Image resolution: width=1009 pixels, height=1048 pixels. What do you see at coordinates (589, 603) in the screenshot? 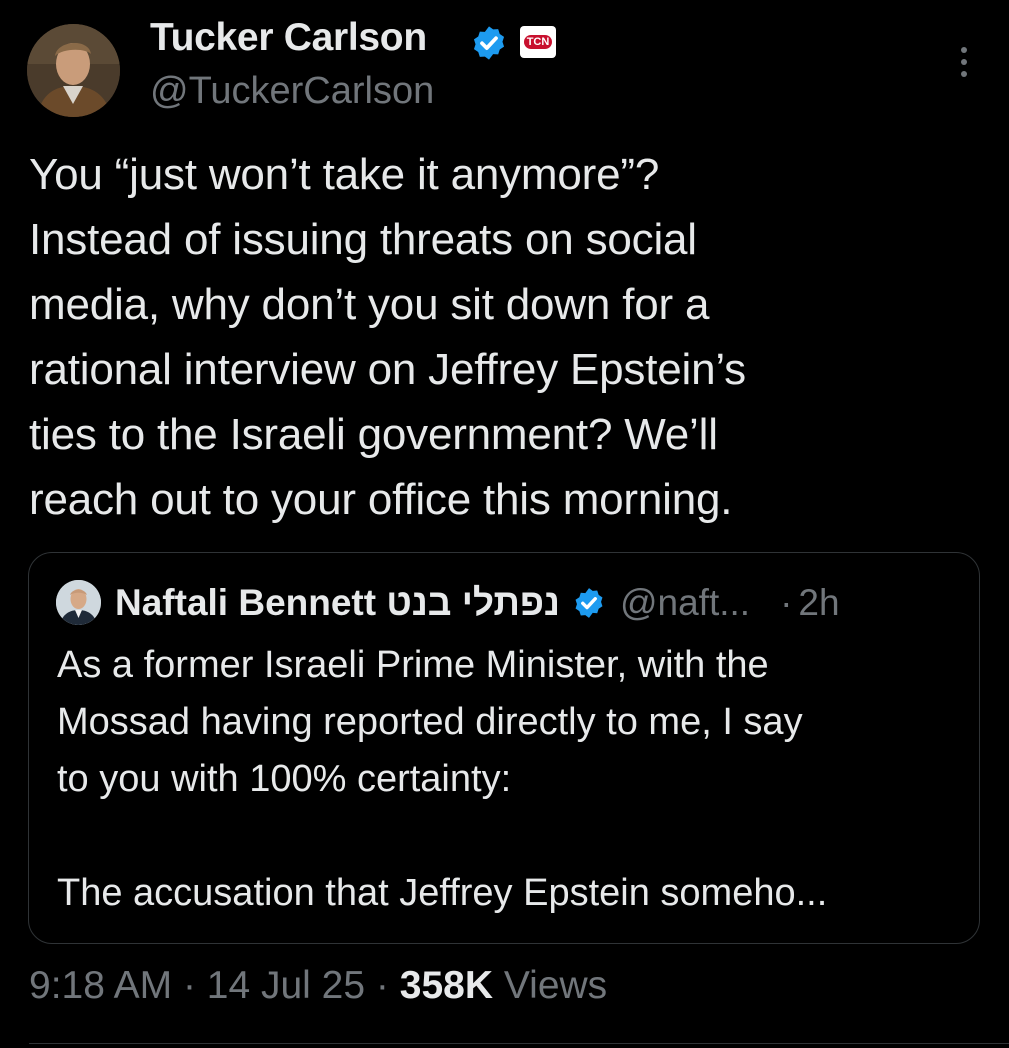
I see `quoted-verified-badge-icon` at bounding box center [589, 603].